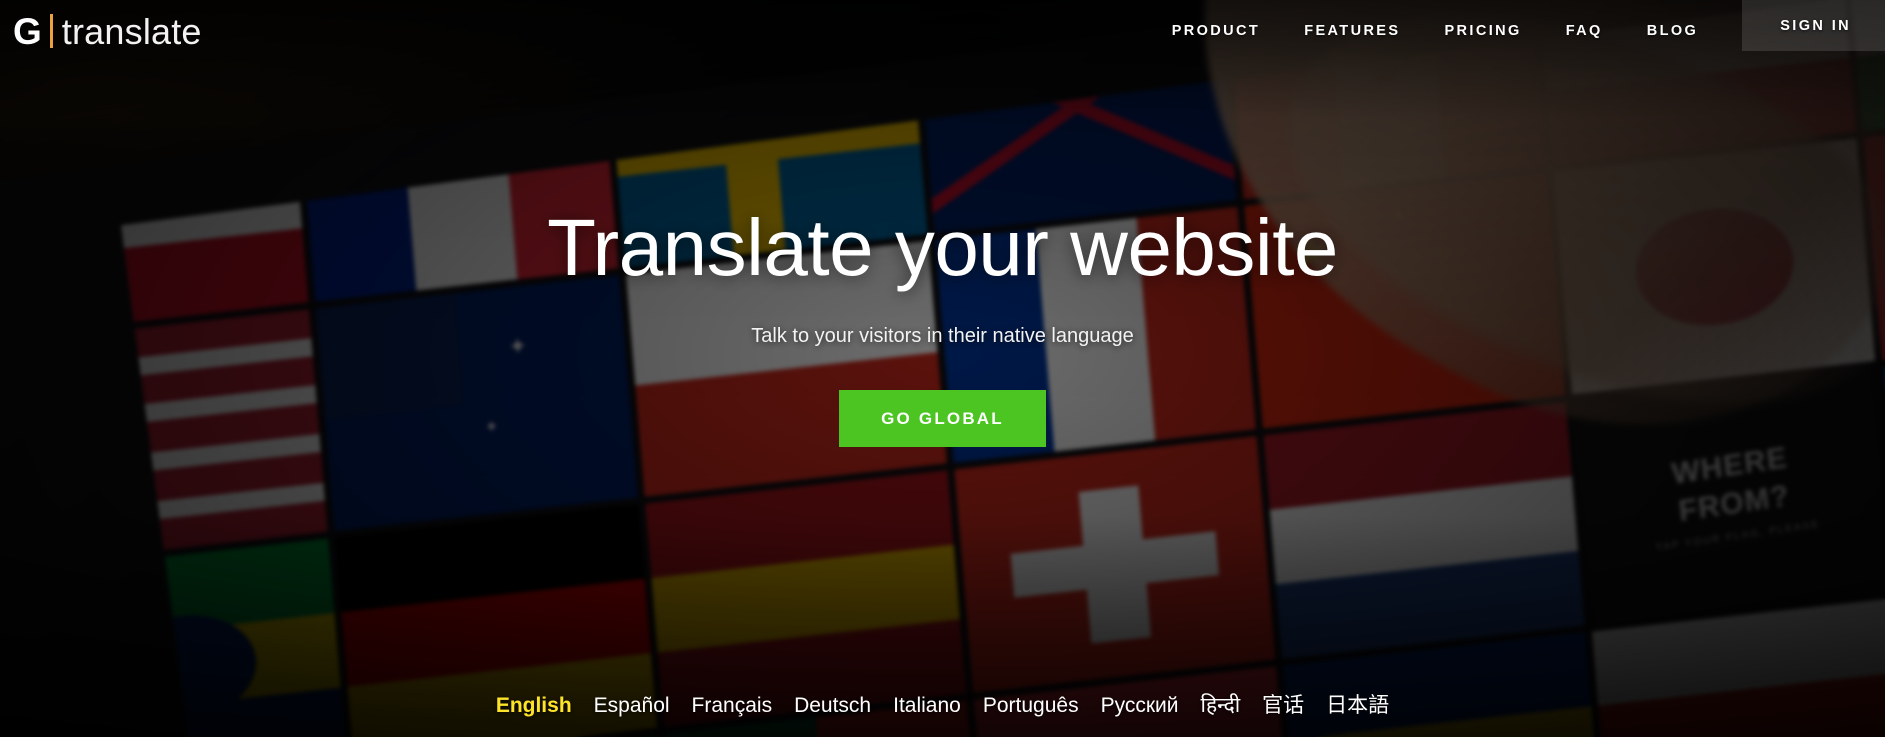 The height and width of the screenshot is (737, 1885). I want to click on language-option-japanese: 日本語, so click(1357, 704).